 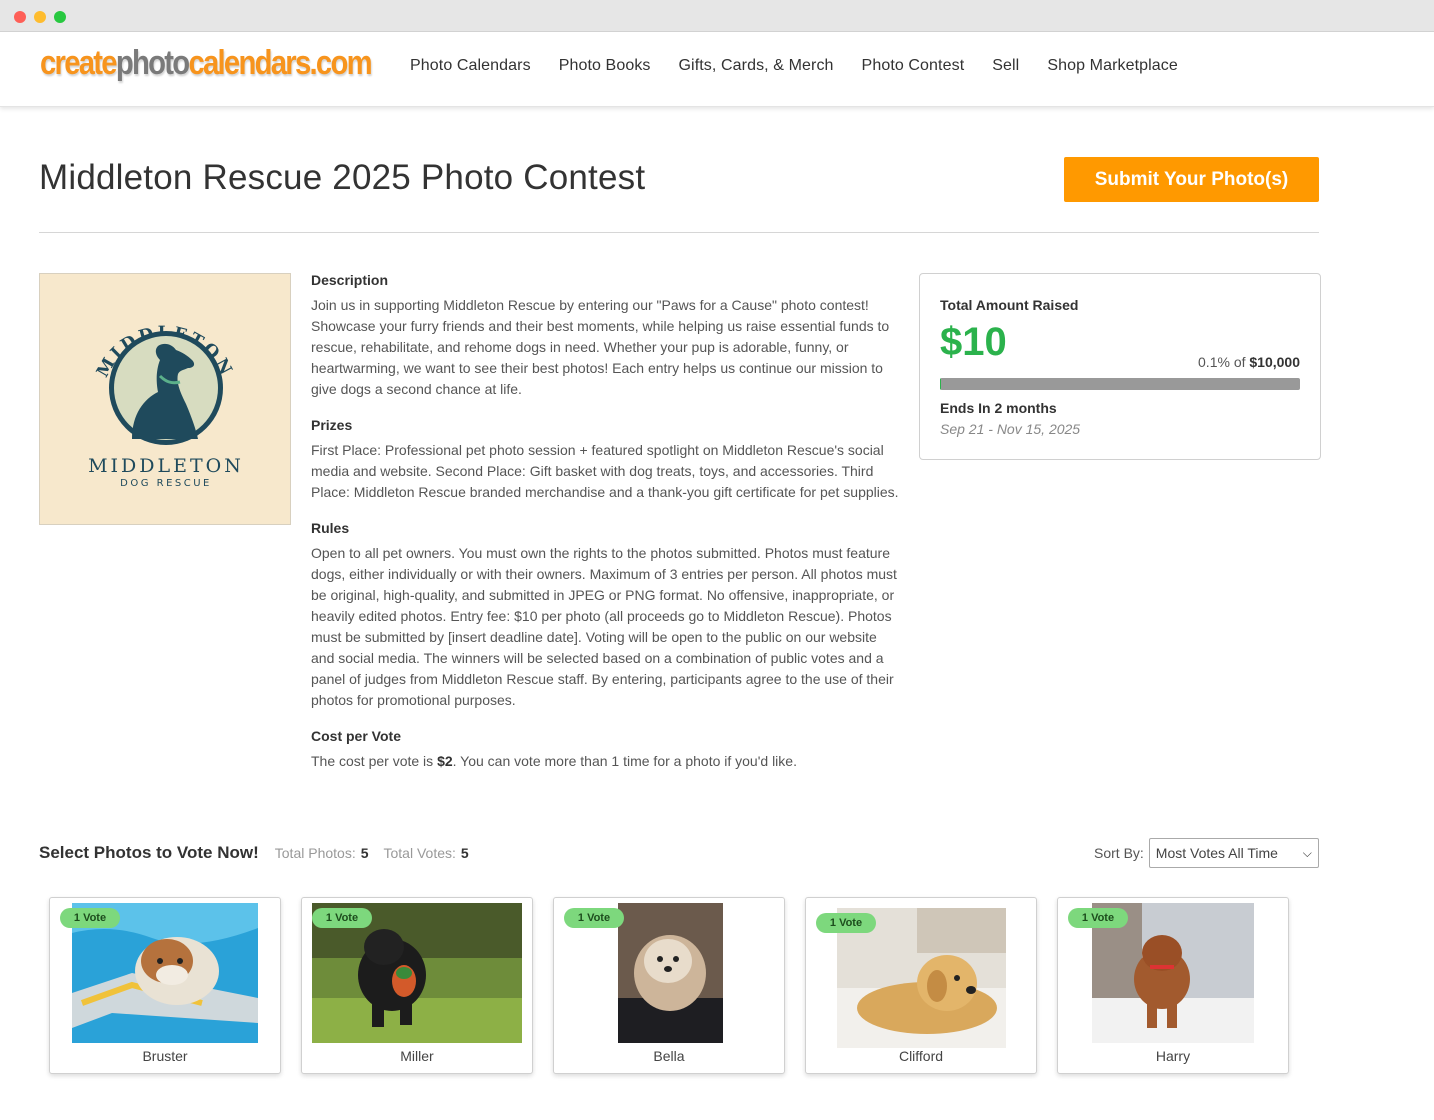 What do you see at coordinates (1173, 1056) in the screenshot?
I see `photo-name: Harry` at bounding box center [1173, 1056].